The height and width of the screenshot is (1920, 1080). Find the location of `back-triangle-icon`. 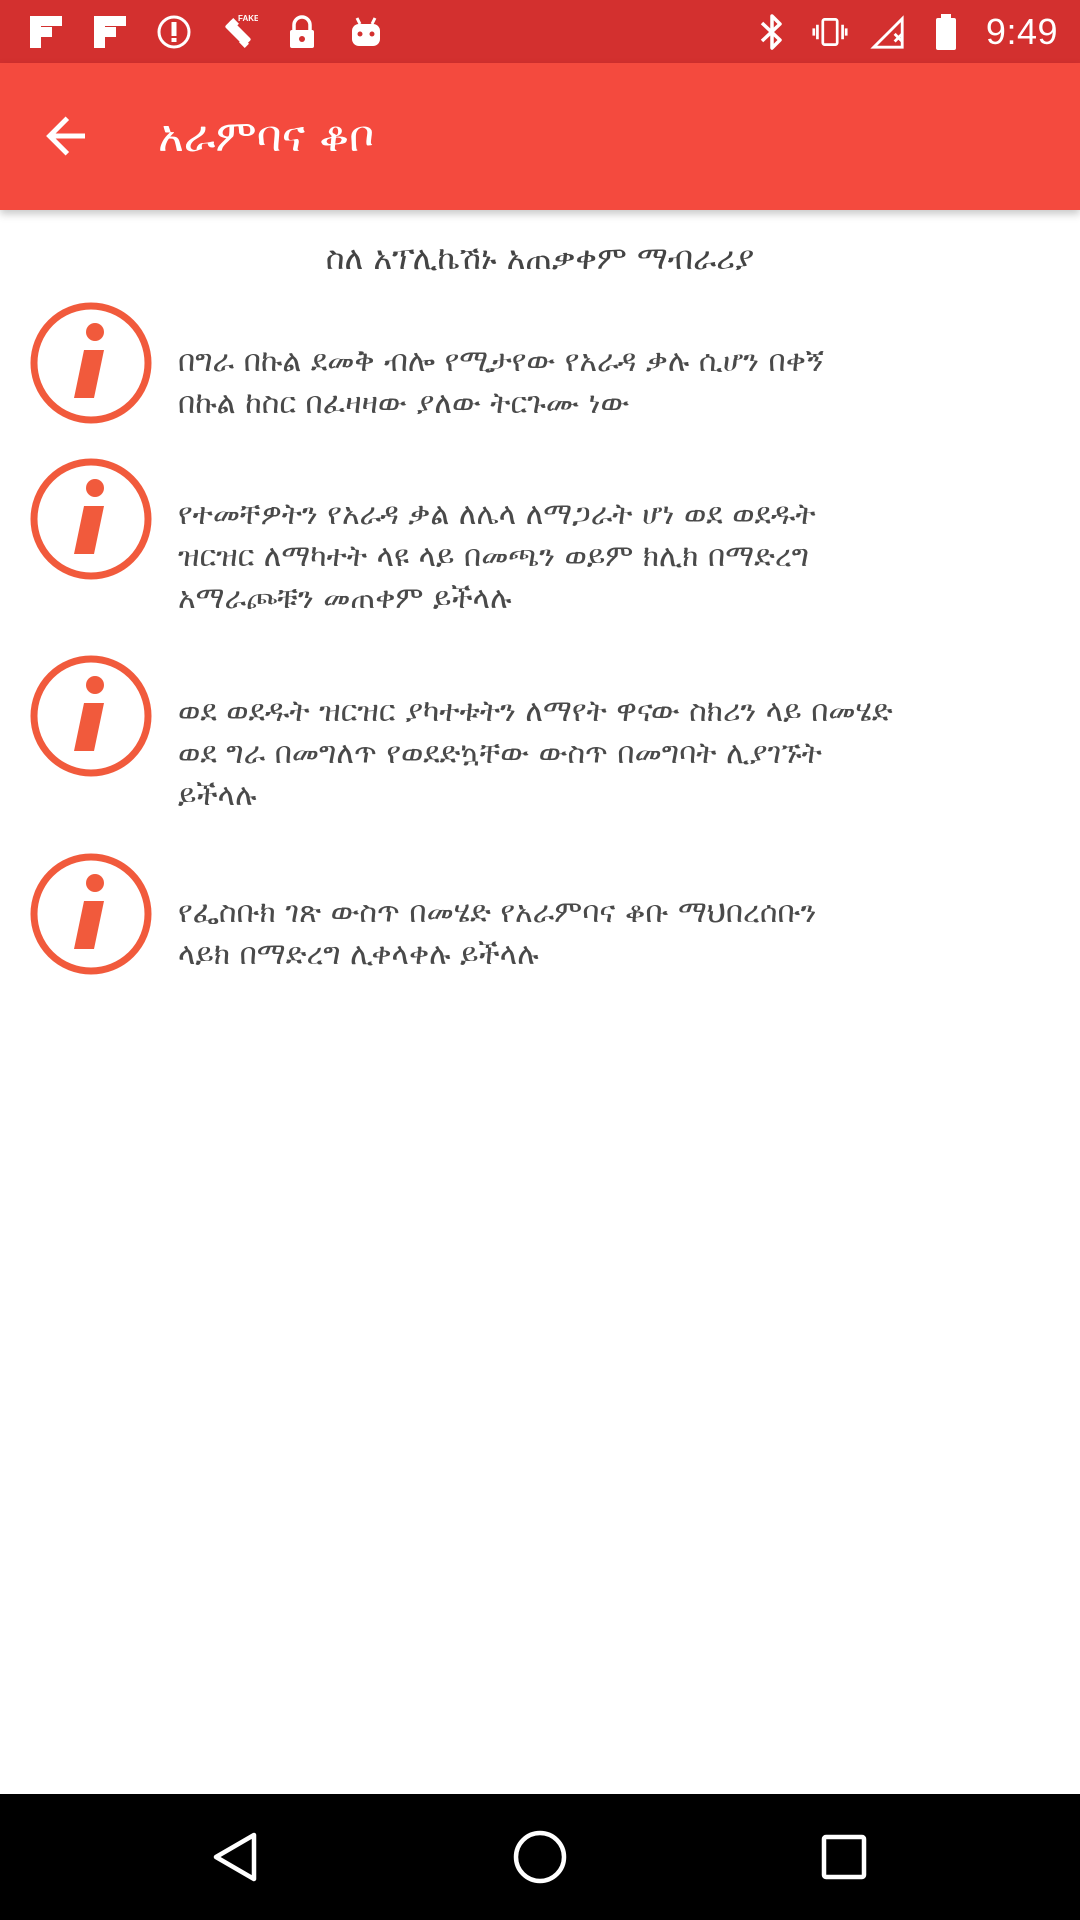

back-triangle-icon is located at coordinates (235, 1857).